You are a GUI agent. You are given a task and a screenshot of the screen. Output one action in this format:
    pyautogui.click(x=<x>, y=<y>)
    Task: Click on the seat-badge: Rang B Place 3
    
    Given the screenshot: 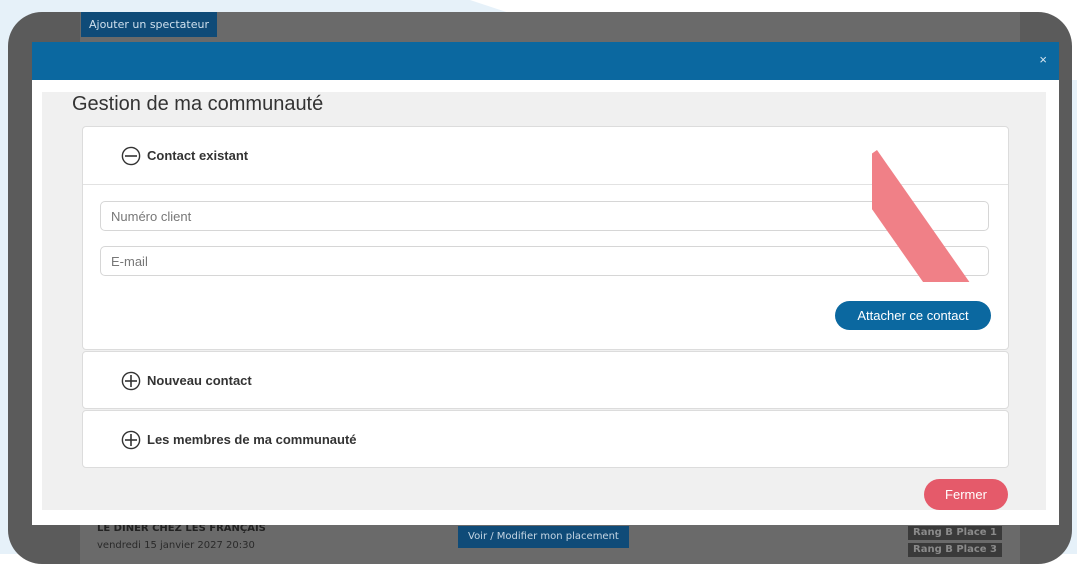 What is the action you would take?
    pyautogui.click(x=955, y=550)
    